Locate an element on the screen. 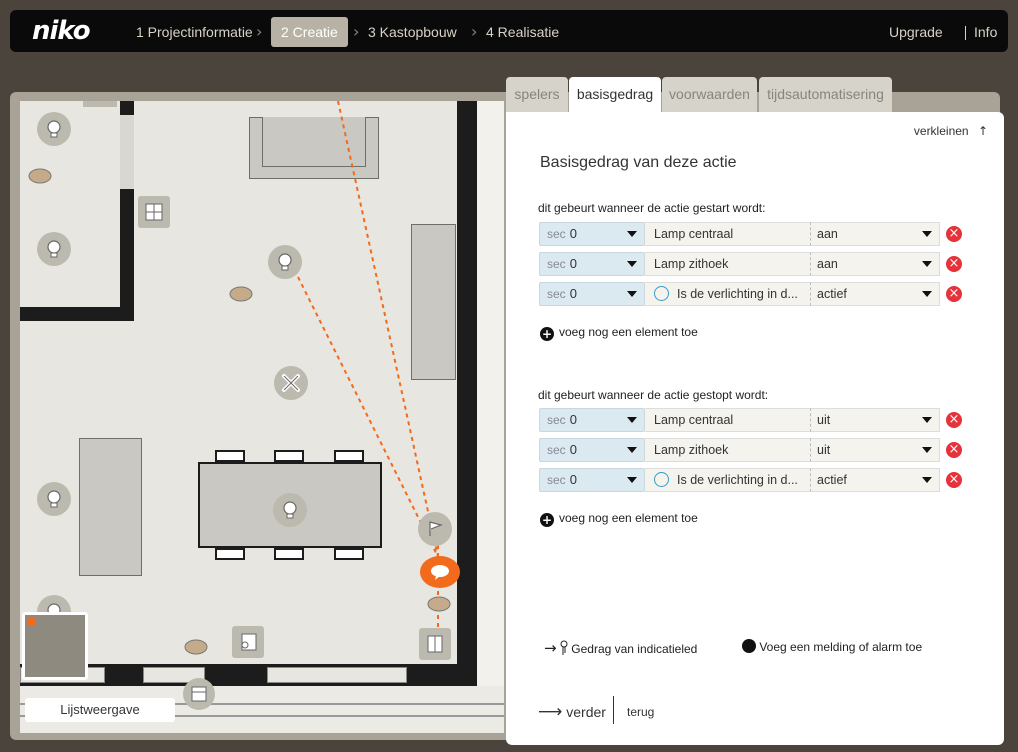 The height and width of the screenshot is (752, 1018). next-label: verder is located at coordinates (586, 712).